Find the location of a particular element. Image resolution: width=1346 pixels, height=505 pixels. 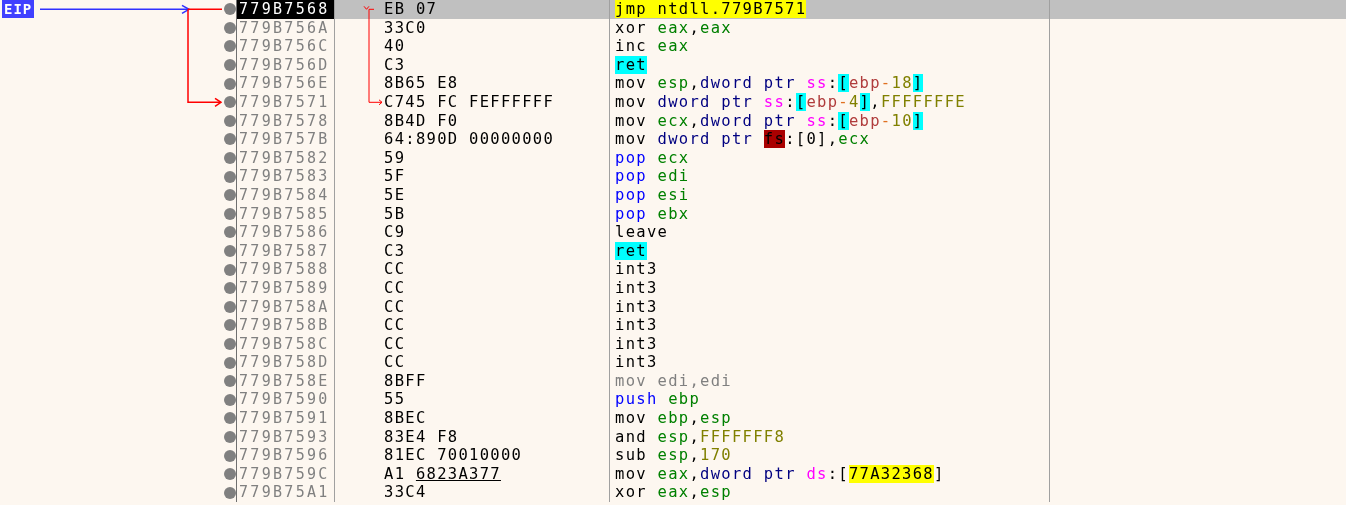

bytes-cell: 40 is located at coordinates (472, 46).